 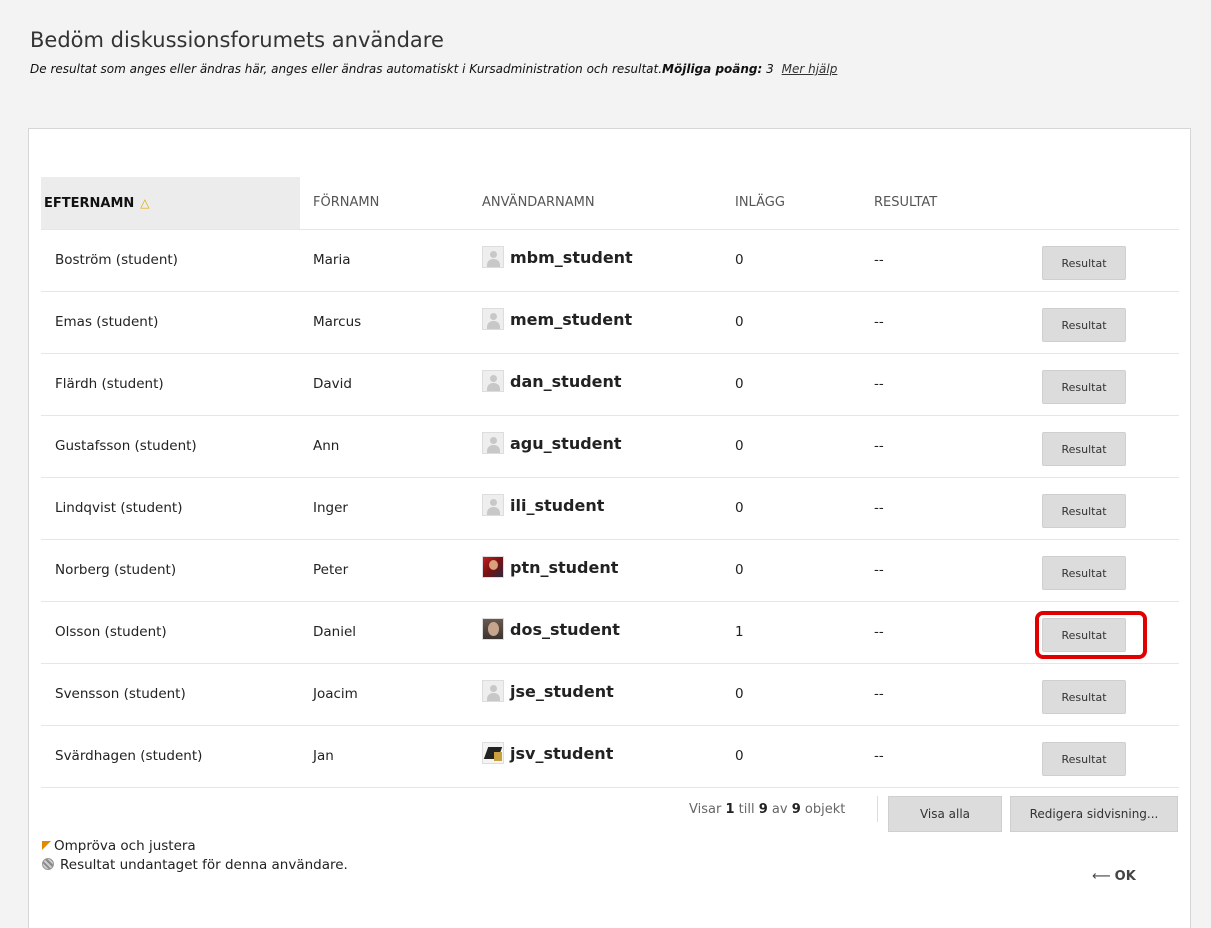 I want to click on last-name-cell: Emas (student), so click(x=107, y=322).